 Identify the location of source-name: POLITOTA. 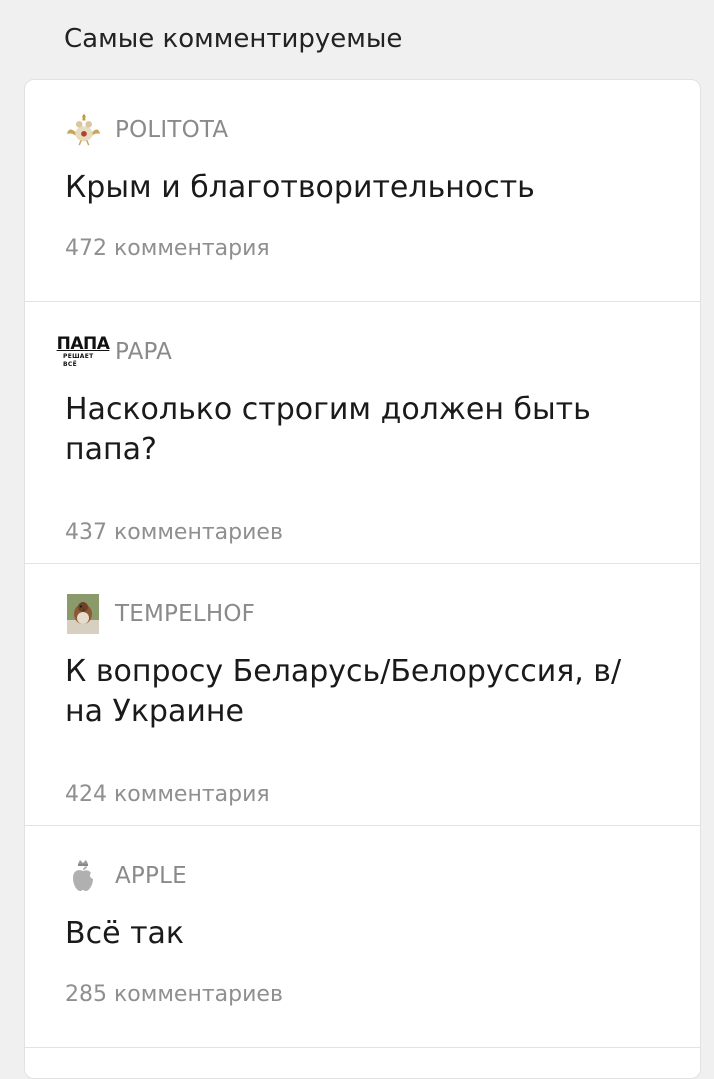
(172, 130).